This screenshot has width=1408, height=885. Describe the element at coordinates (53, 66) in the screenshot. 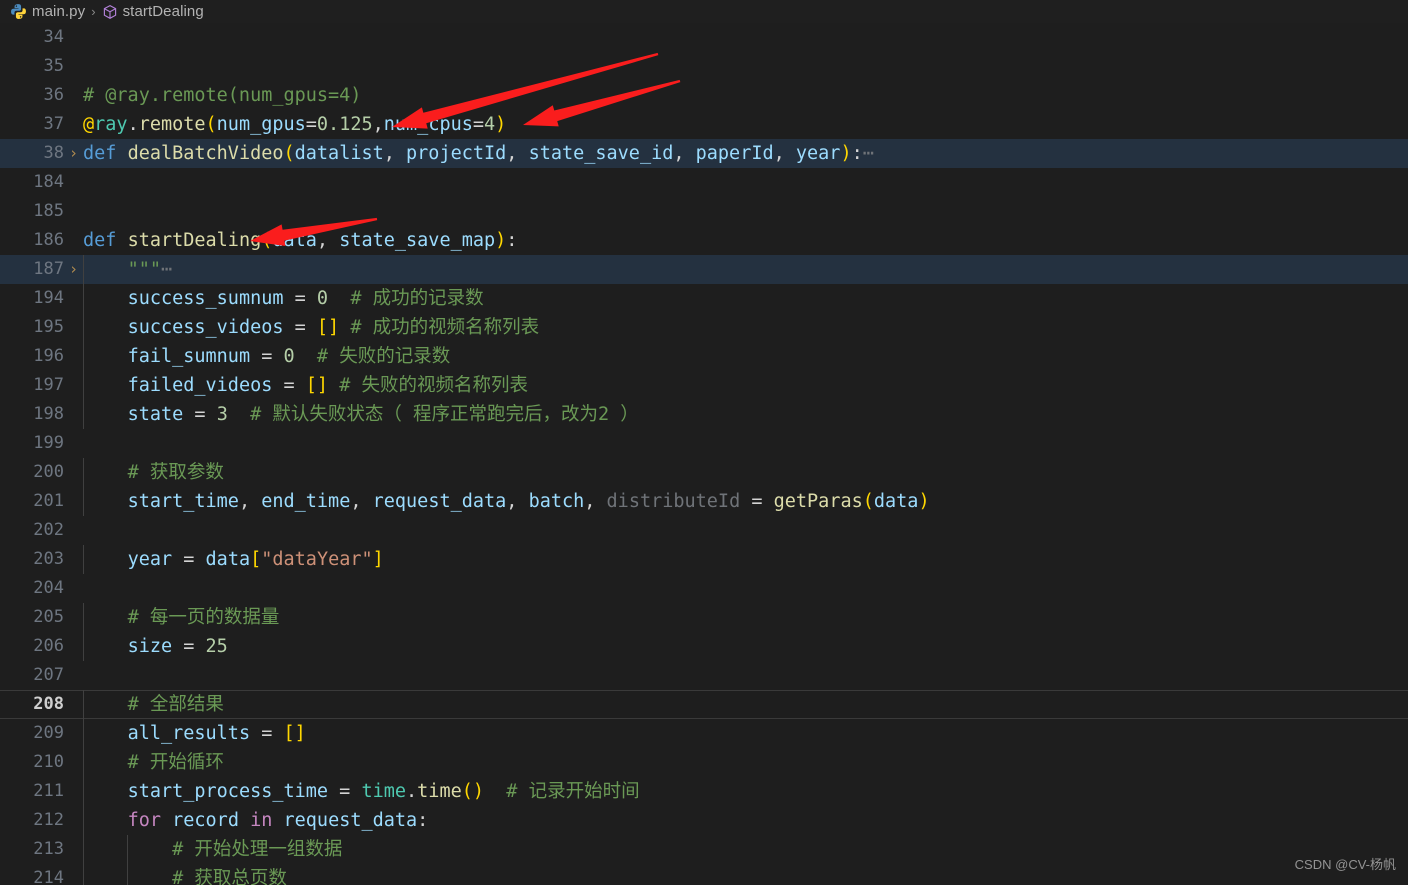

I see `line-number: 35` at that location.